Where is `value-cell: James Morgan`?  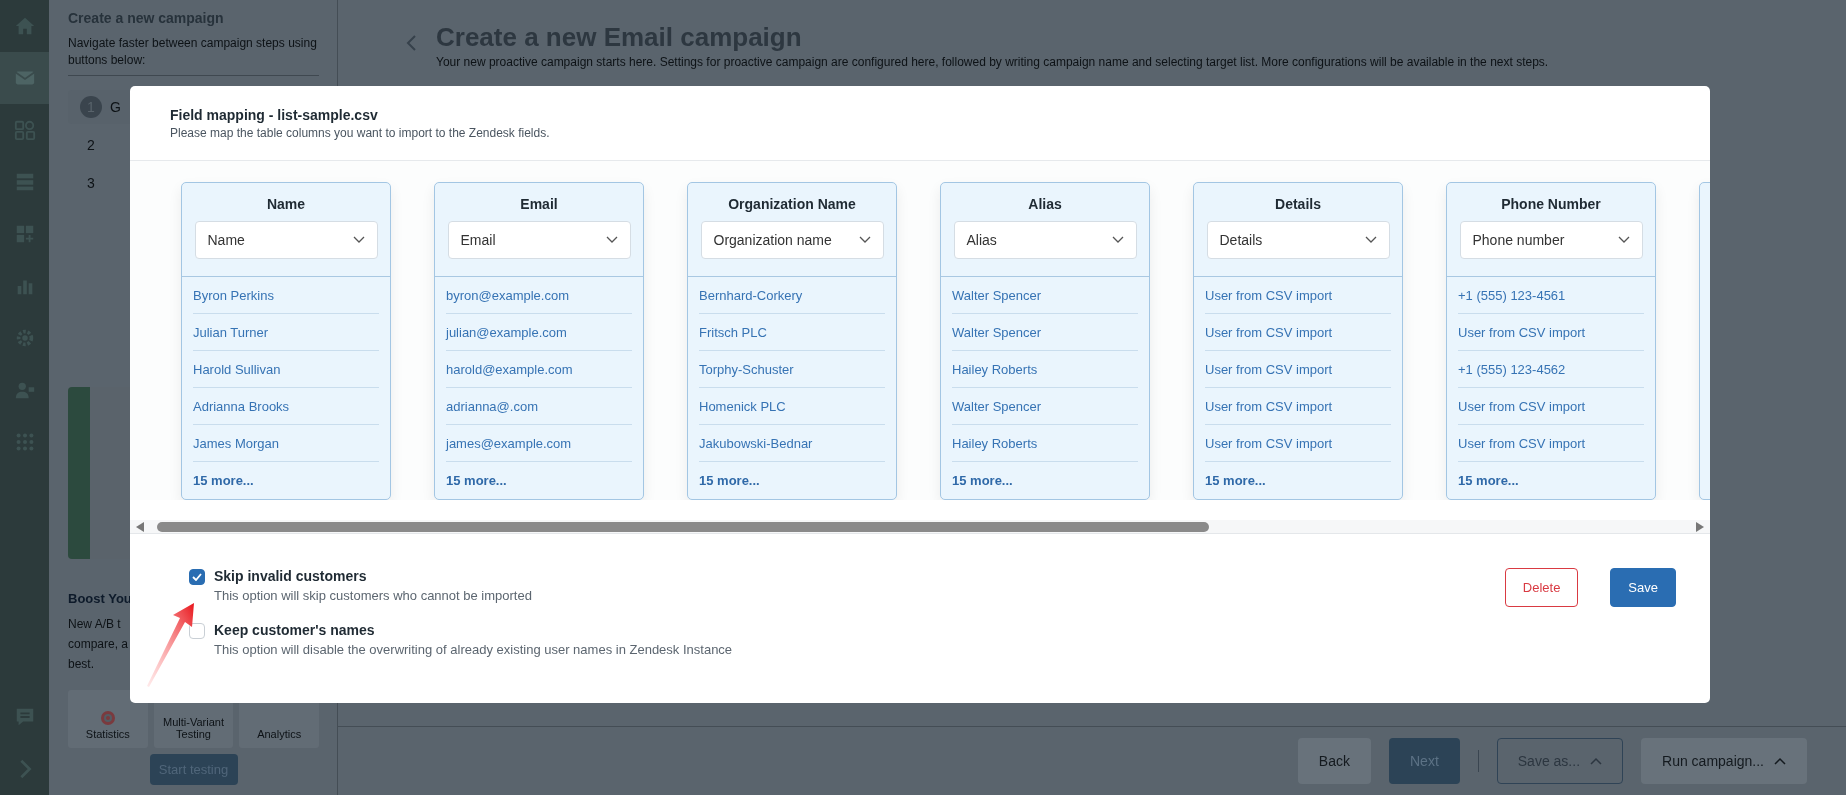
value-cell: James Morgan is located at coordinates (286, 443).